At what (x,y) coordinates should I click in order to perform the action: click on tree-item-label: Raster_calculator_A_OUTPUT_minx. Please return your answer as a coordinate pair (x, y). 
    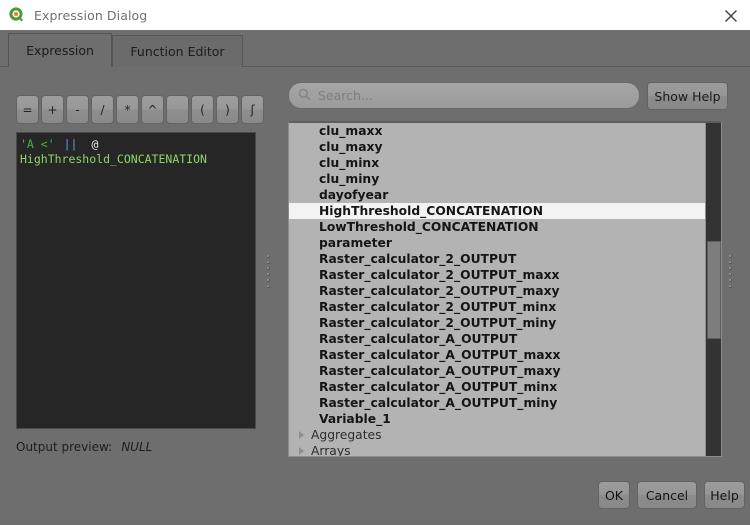
    Looking at the image, I should click on (438, 387).